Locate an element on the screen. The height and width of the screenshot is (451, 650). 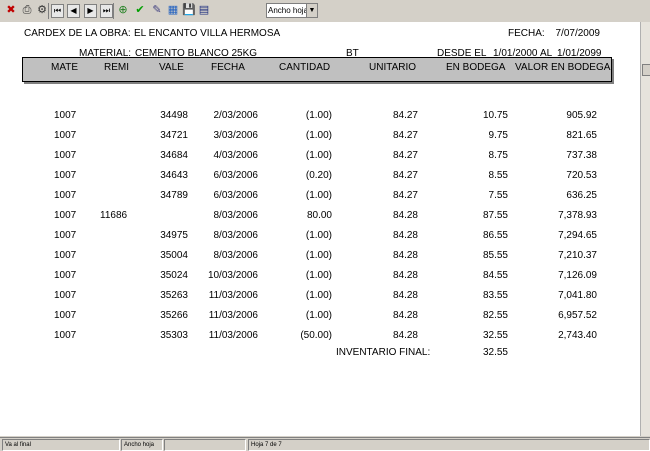
cell-valor: 636.25 is located at coordinates (581, 195).